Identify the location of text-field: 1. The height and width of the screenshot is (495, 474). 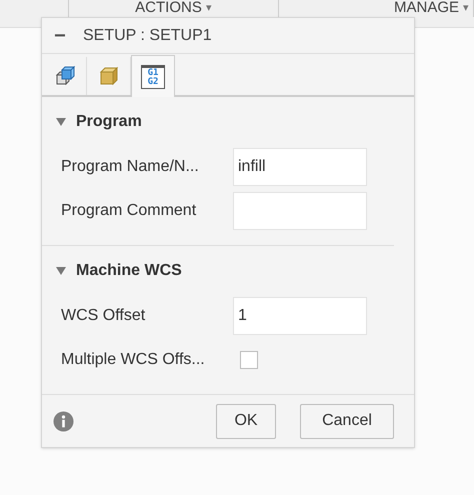
(300, 316).